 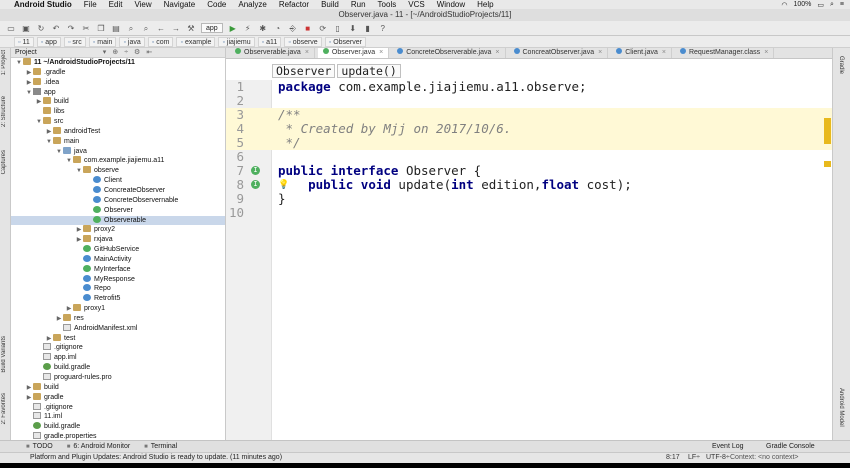 I want to click on tree-item: ▼ main, so click(x=118, y=141).